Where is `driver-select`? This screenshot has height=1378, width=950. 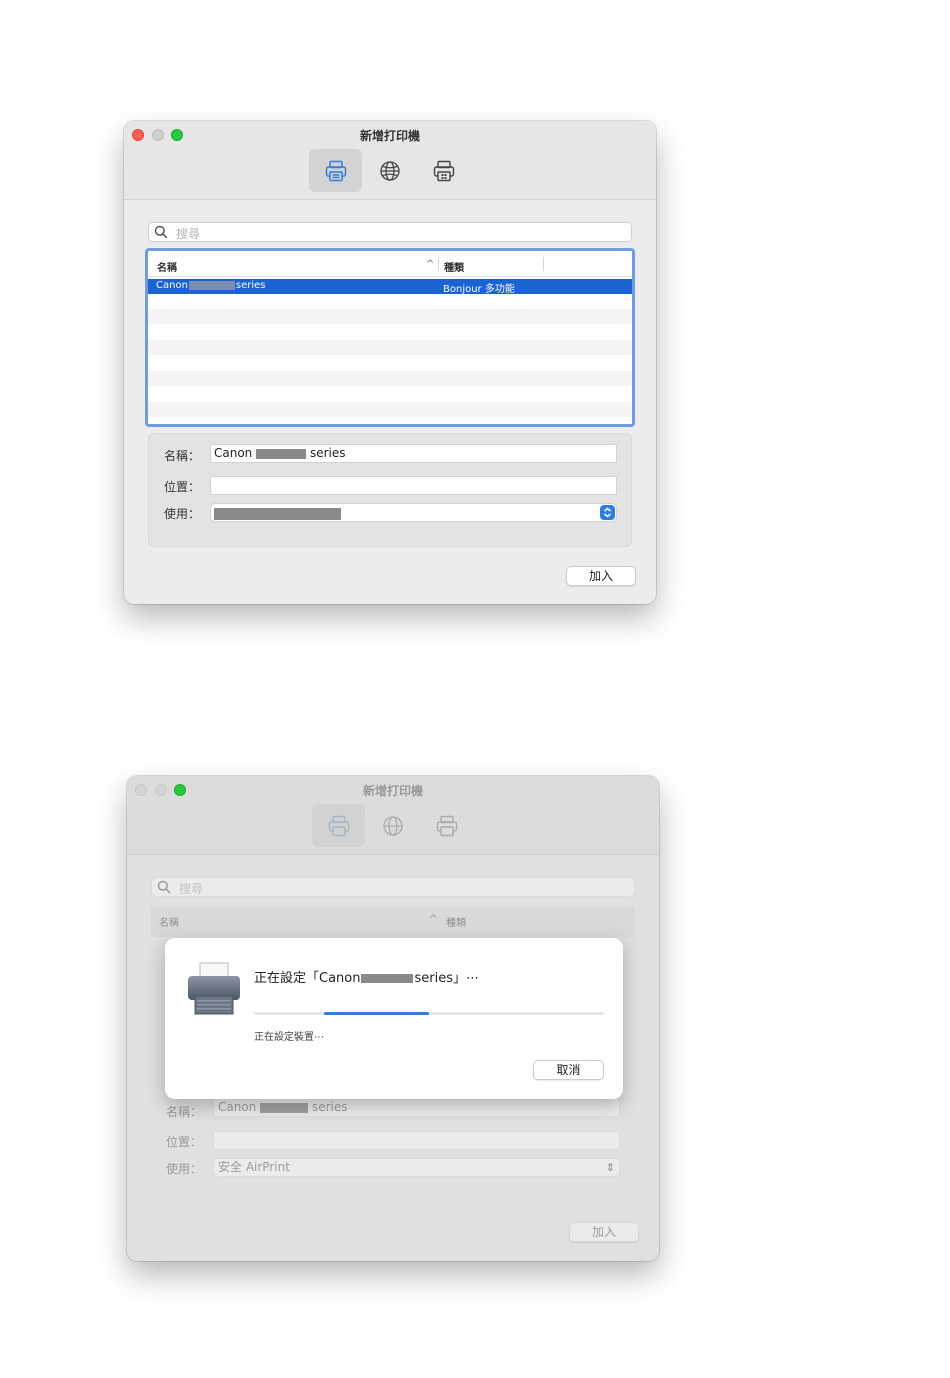
driver-select is located at coordinates (413, 512).